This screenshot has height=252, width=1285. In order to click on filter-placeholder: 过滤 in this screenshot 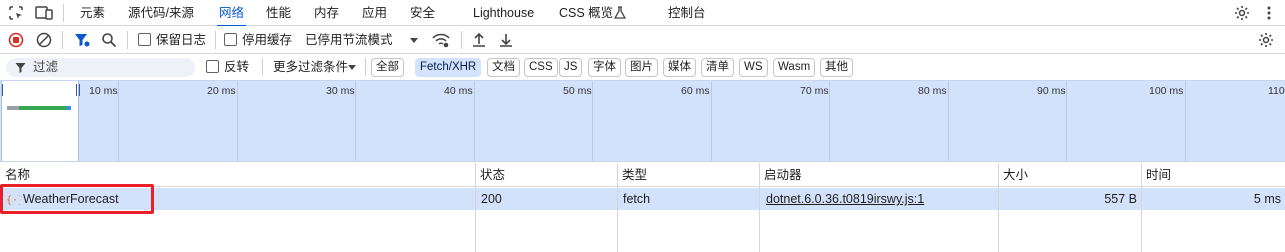, I will do `click(46, 67)`.